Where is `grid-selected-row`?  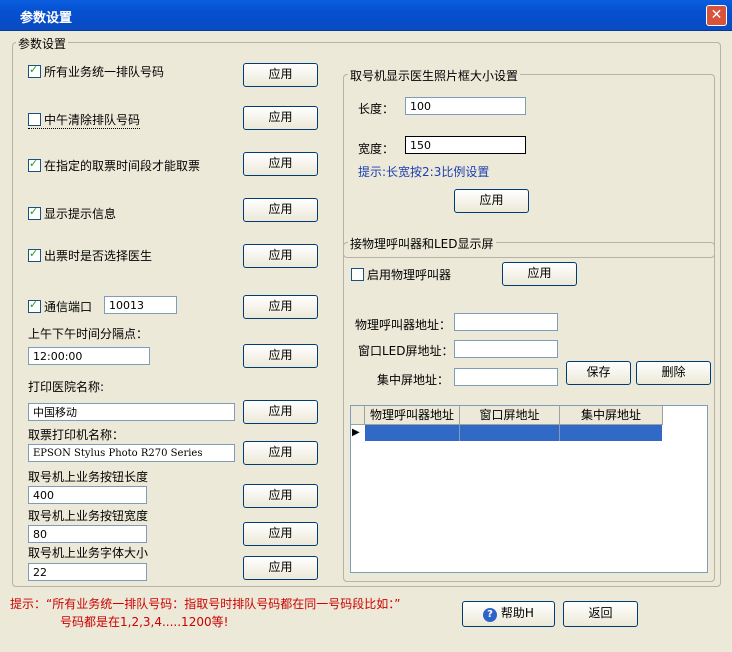 grid-selected-row is located at coordinates (513, 433).